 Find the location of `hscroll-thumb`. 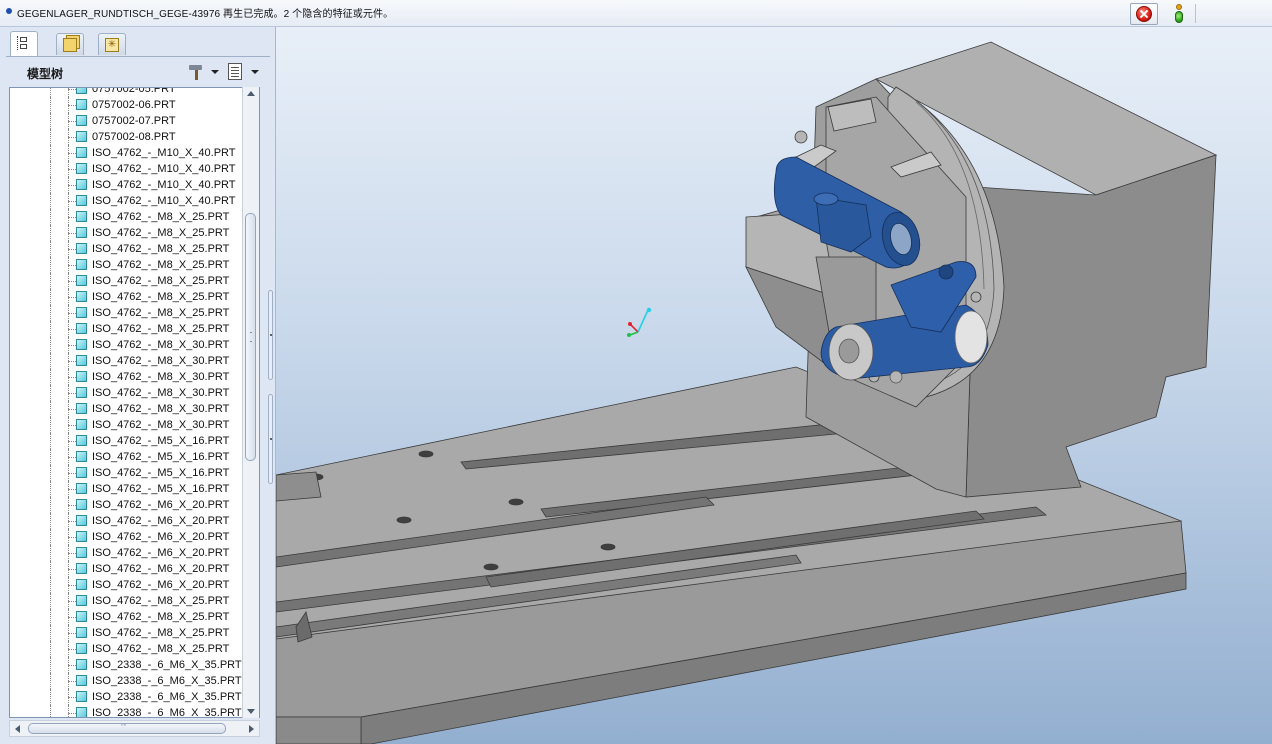

hscroll-thumb is located at coordinates (127, 727).